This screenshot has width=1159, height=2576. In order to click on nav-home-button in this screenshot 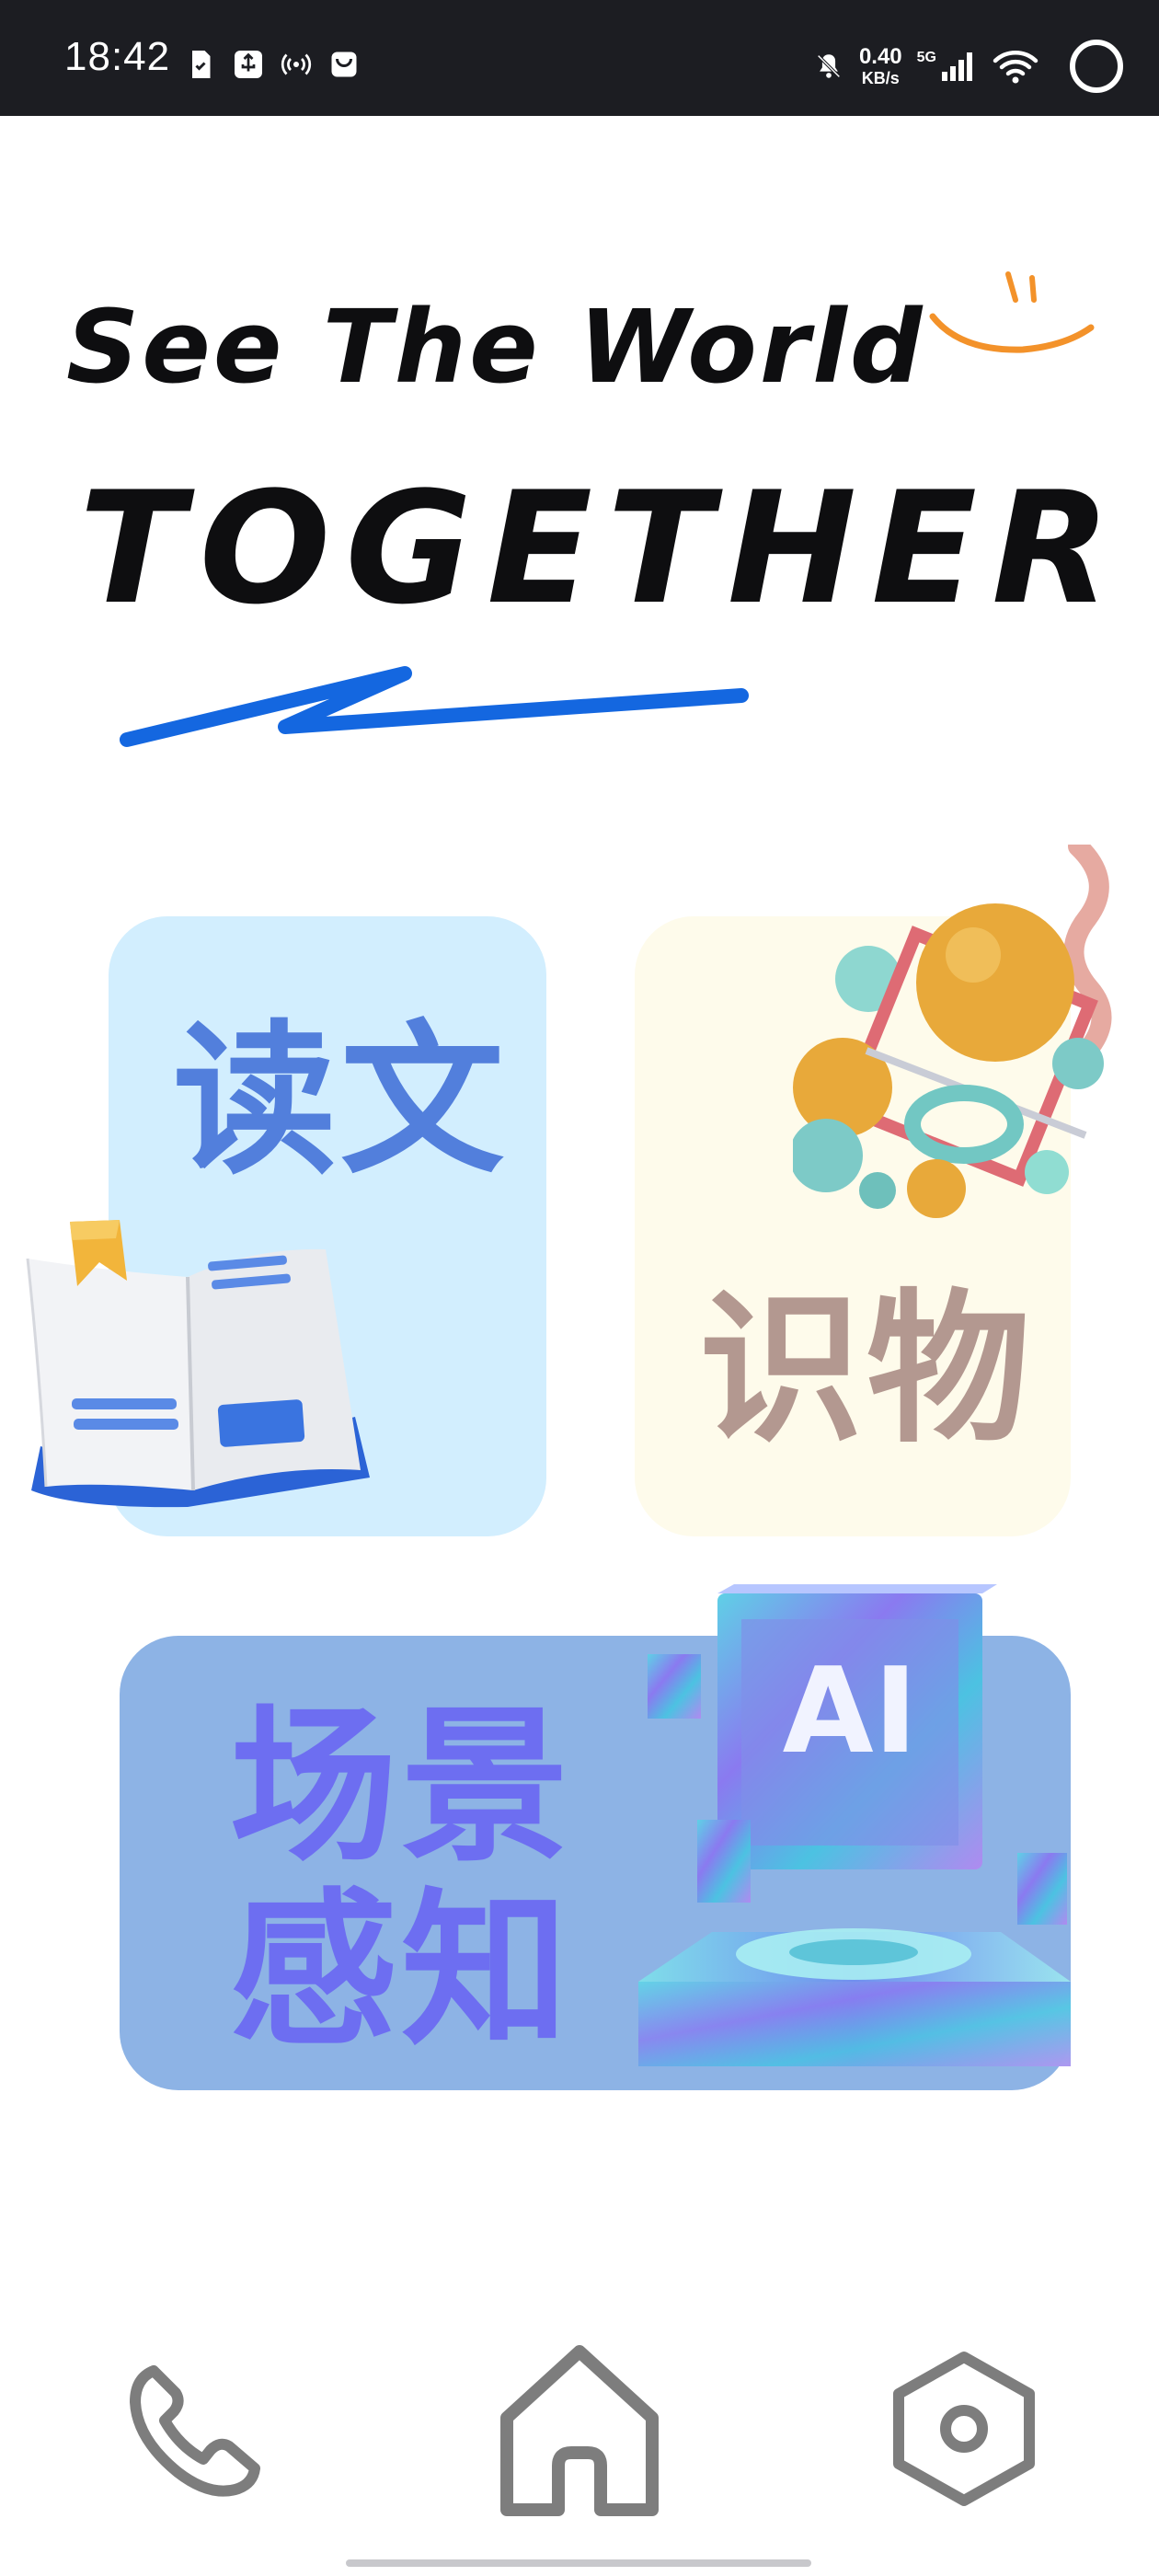, I will do `click(579, 2429)`.